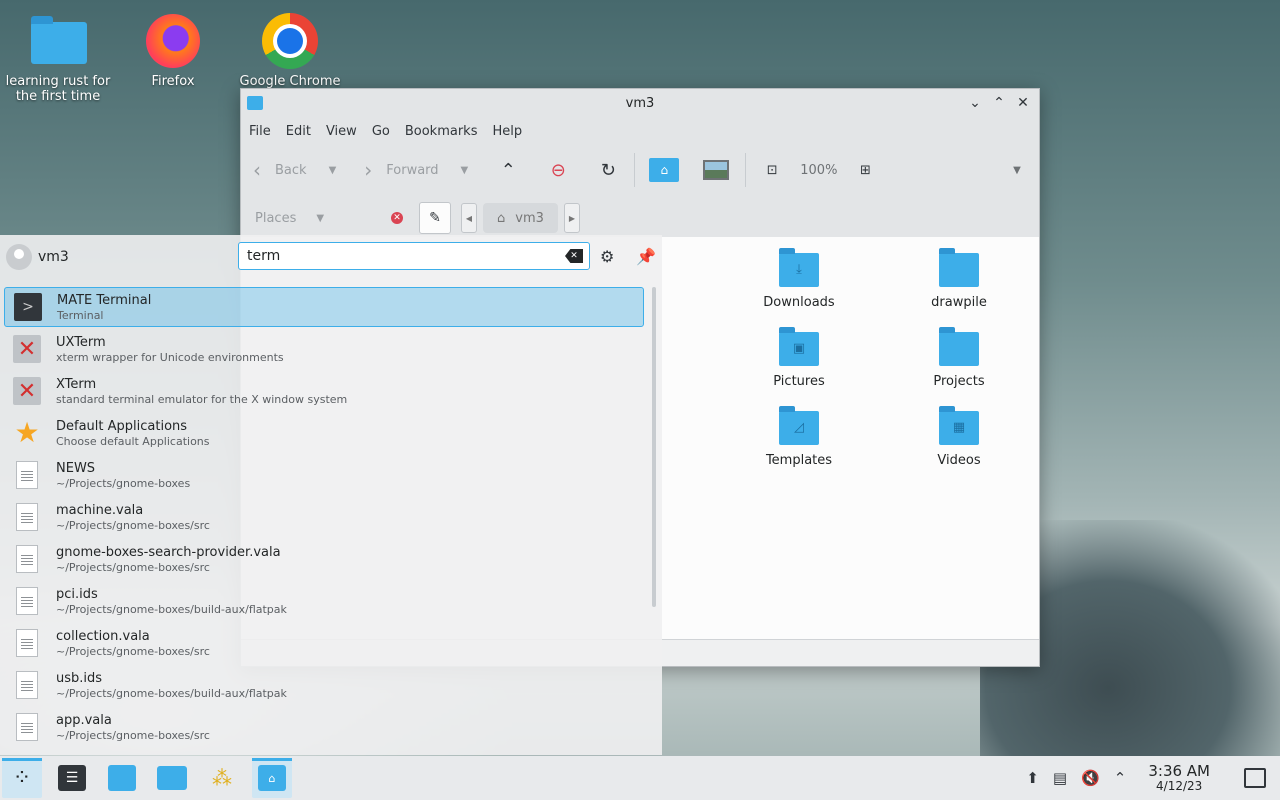 The height and width of the screenshot is (800, 1280). I want to click on clipboard-icon: ▤, so click(1060, 778).